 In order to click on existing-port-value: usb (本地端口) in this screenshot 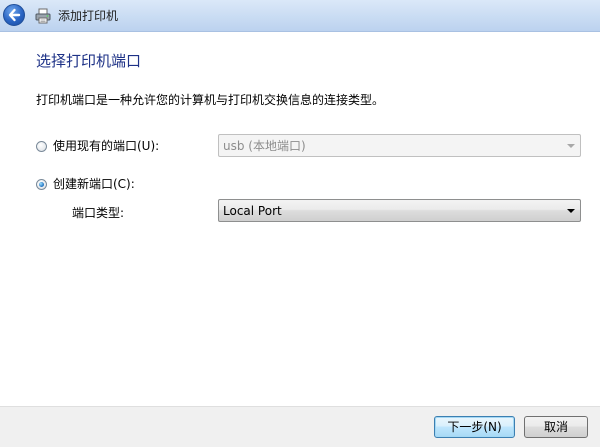, I will do `click(264, 146)`.